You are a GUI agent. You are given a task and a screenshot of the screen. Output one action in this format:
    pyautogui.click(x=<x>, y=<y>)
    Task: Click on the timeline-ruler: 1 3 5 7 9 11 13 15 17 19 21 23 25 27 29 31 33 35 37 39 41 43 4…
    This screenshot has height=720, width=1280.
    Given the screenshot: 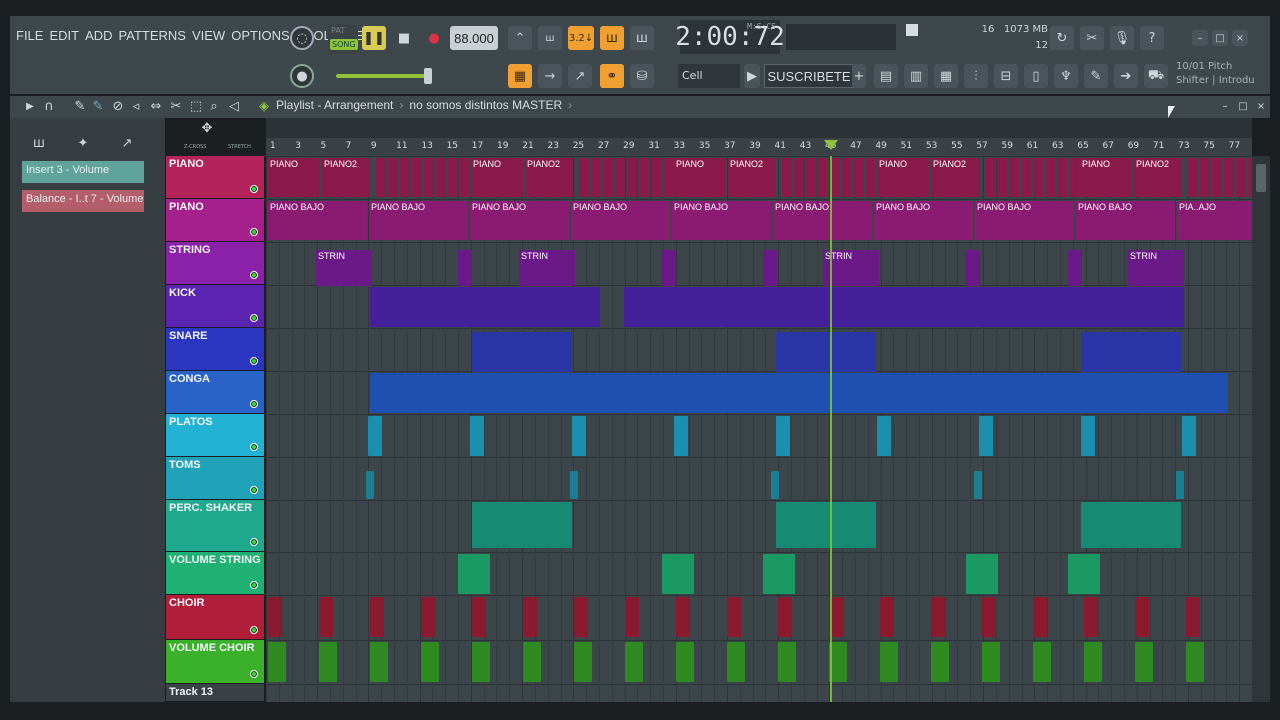 What is the action you would take?
    pyautogui.click(x=759, y=147)
    